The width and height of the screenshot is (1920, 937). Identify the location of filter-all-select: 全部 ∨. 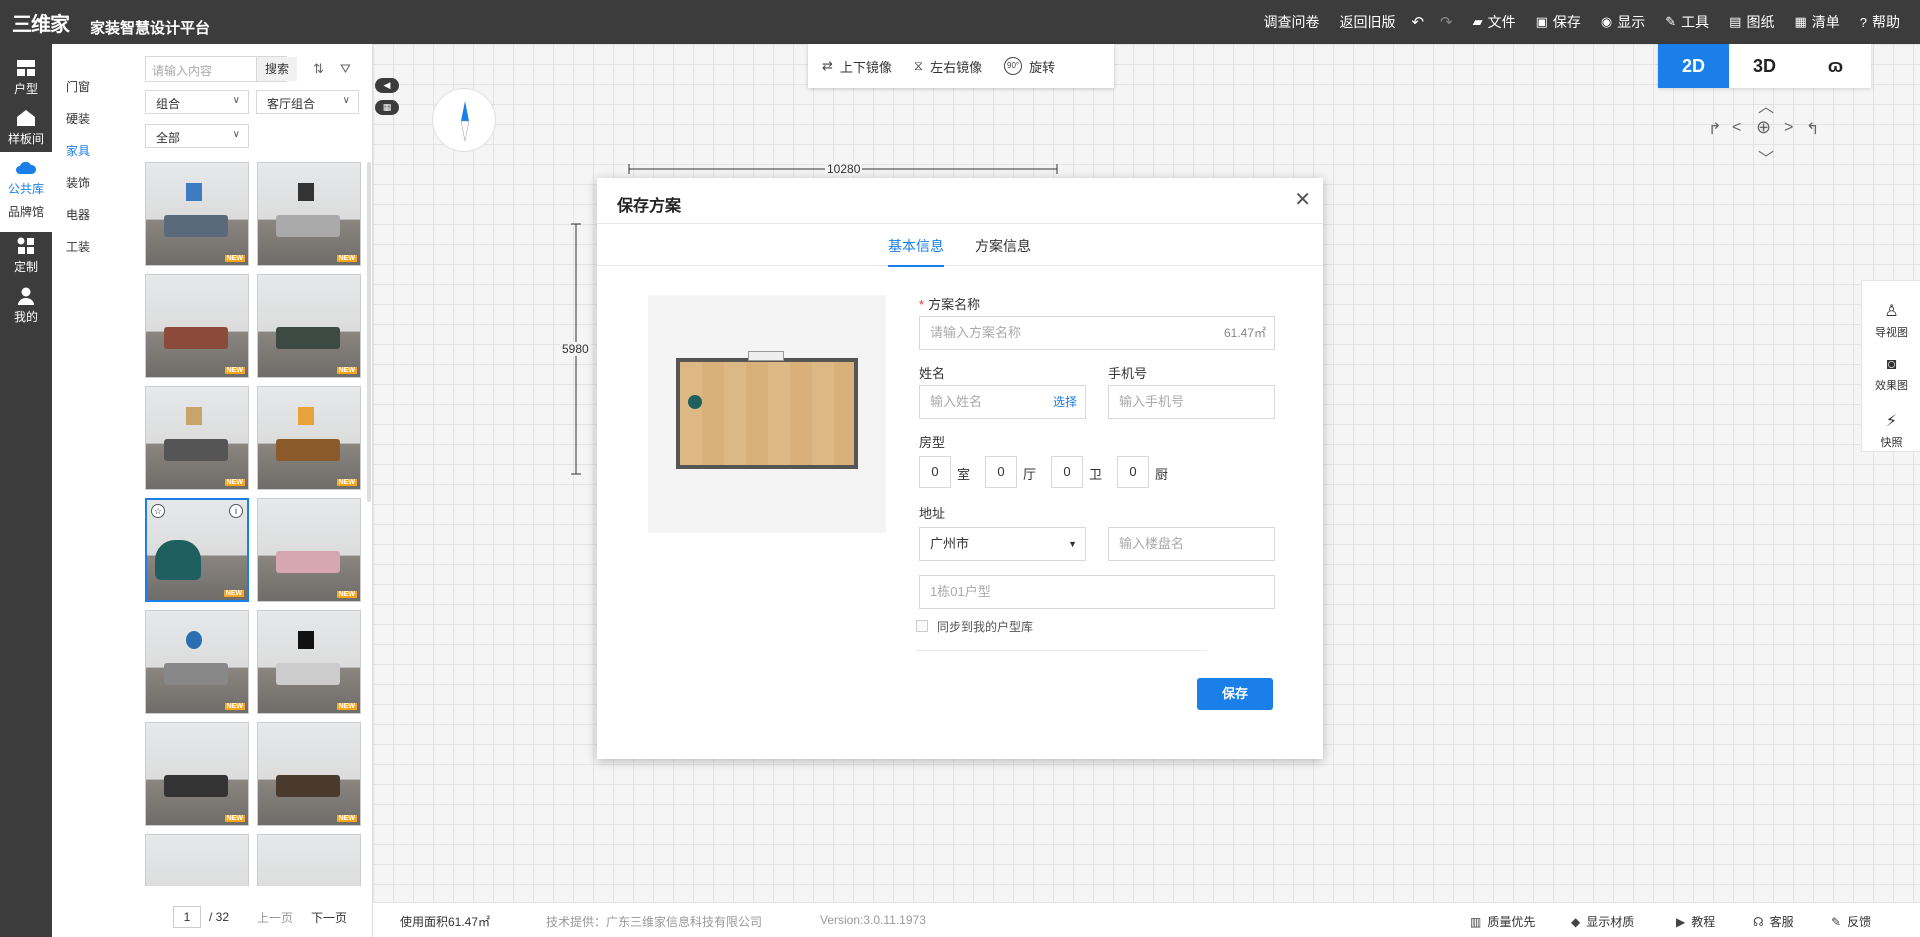
(197, 136).